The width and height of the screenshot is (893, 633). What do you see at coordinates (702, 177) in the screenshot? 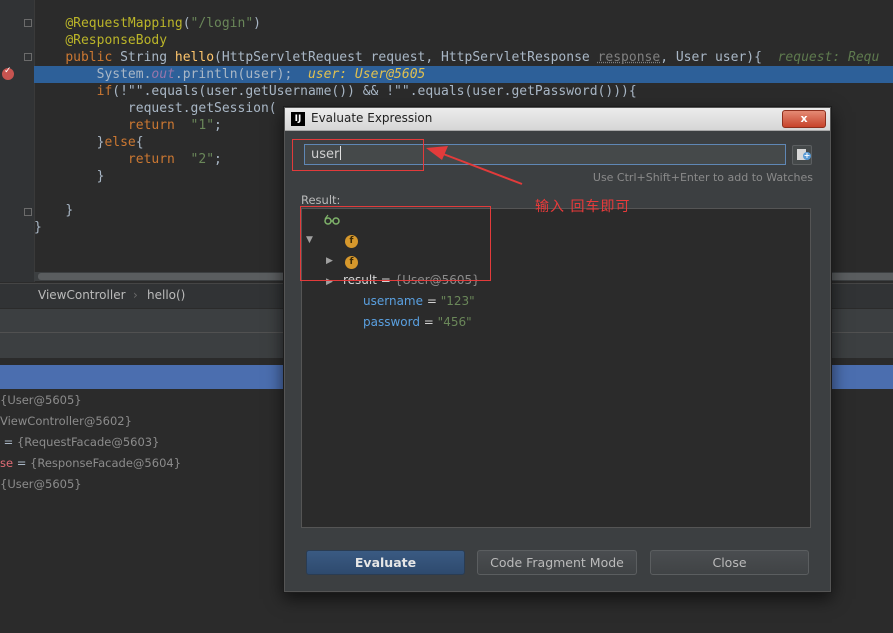
I see `watches-hint: Use Ctrl+Shift+Enter to add to Watches` at bounding box center [702, 177].